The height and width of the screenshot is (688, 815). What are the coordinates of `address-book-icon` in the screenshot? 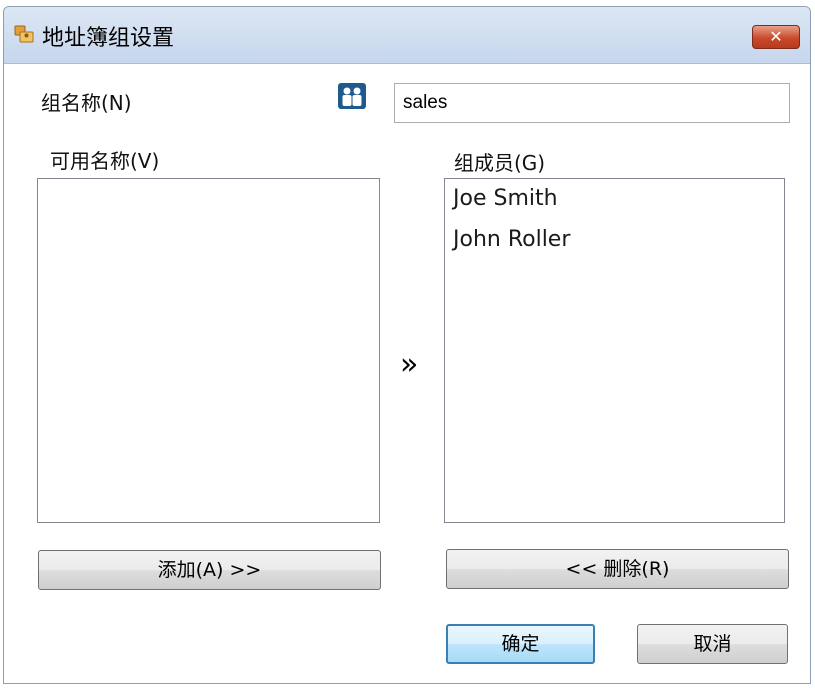 It's located at (24, 34).